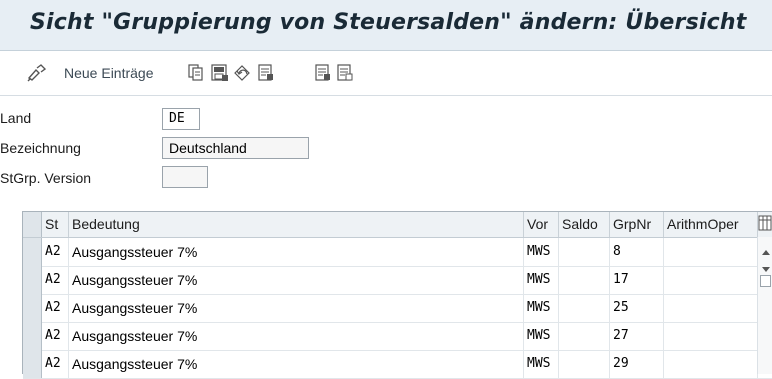 The width and height of the screenshot is (772, 379). I want to click on cell-grpnr: 27, so click(637, 336).